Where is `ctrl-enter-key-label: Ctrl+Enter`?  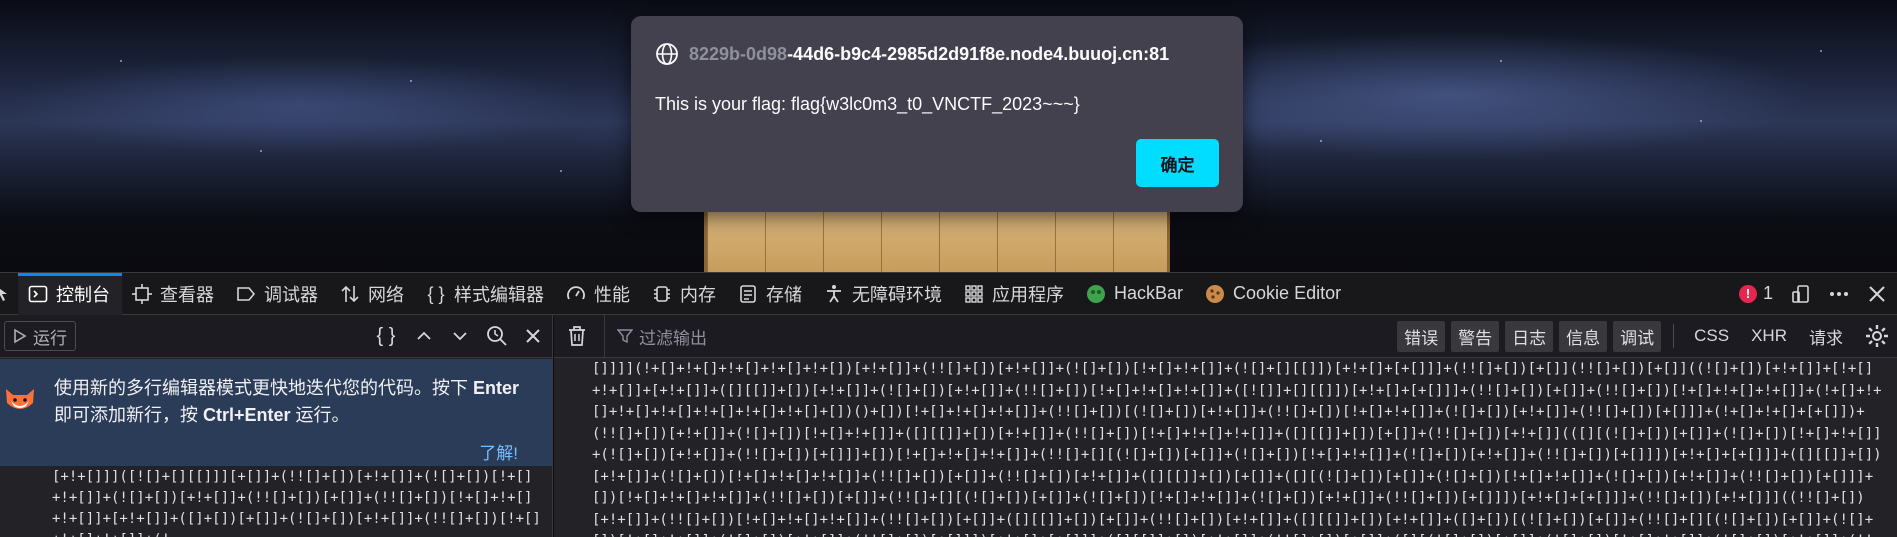
ctrl-enter-key-label: Ctrl+Enter is located at coordinates (247, 415).